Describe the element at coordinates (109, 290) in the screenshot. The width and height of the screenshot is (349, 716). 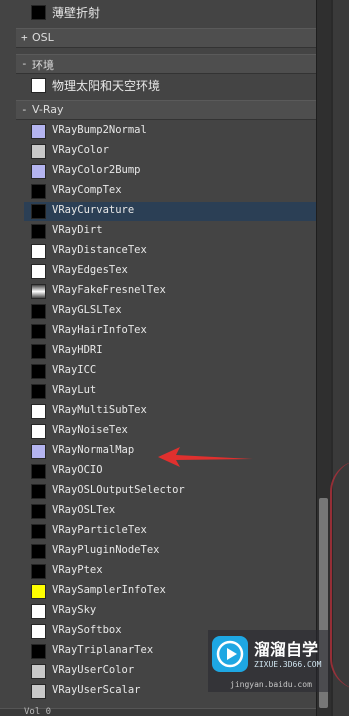
I see `item-label: VRayFakeFresnelTex` at that location.